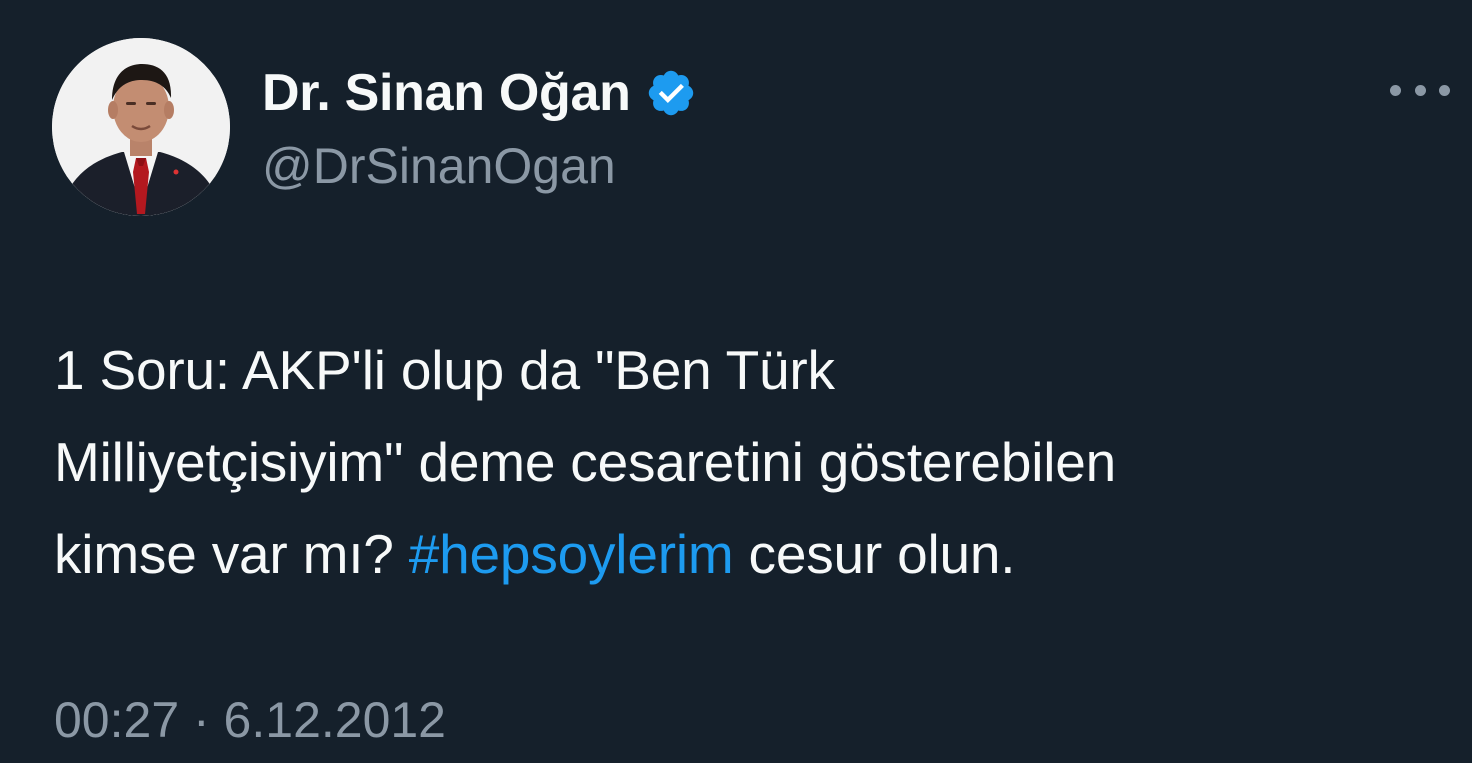  I want to click on tweet-text-segment: cesur olun., so click(874, 554).